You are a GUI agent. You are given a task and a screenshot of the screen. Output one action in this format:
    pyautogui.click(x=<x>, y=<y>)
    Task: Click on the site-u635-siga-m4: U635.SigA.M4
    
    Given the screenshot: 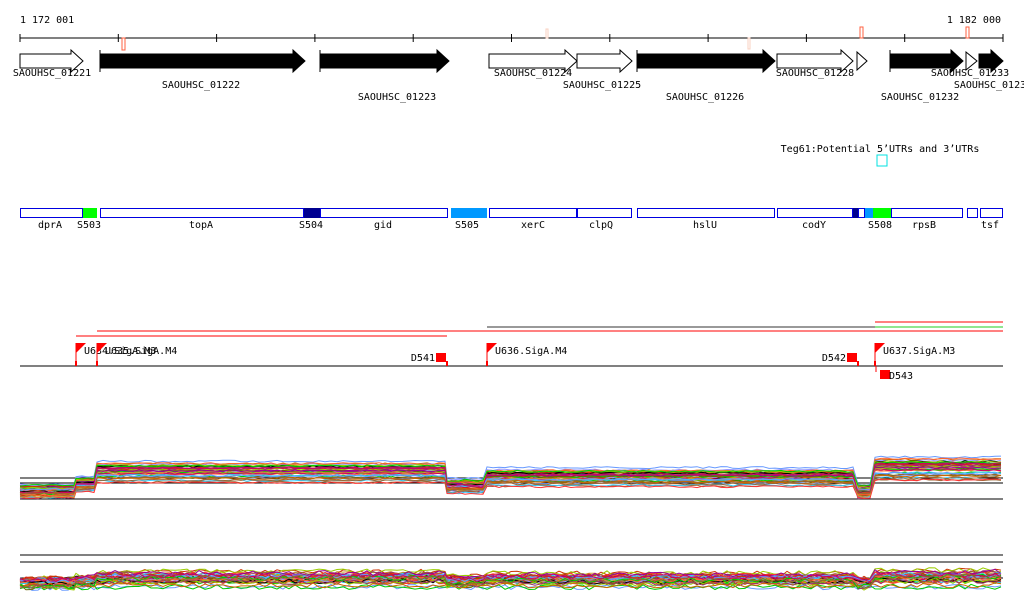 What is the action you would take?
    pyautogui.click(x=136, y=354)
    